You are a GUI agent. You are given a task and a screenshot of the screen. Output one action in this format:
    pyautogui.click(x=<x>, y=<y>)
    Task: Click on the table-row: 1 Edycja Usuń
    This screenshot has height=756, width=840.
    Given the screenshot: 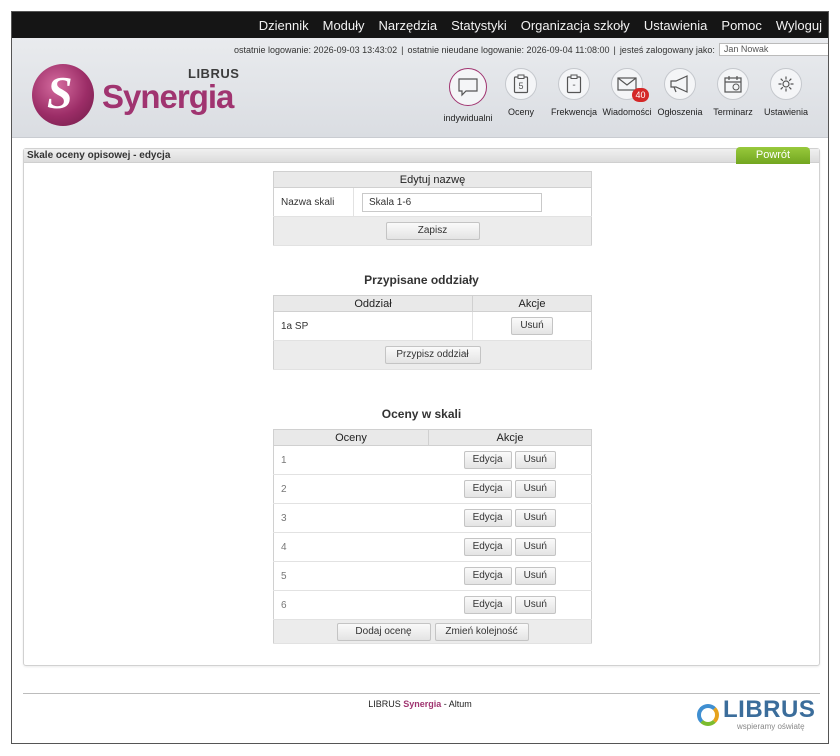 What is the action you would take?
    pyautogui.click(x=432, y=460)
    